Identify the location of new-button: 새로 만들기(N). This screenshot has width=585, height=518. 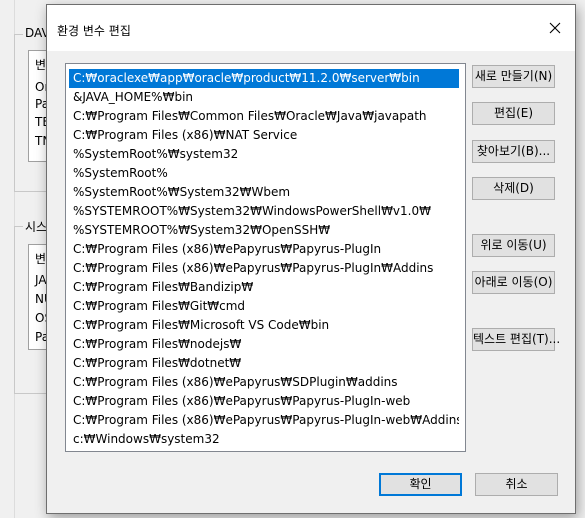
(513, 76).